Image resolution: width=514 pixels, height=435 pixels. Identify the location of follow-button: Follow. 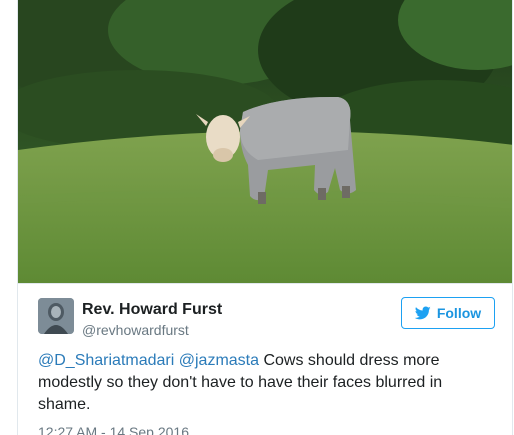
(448, 313).